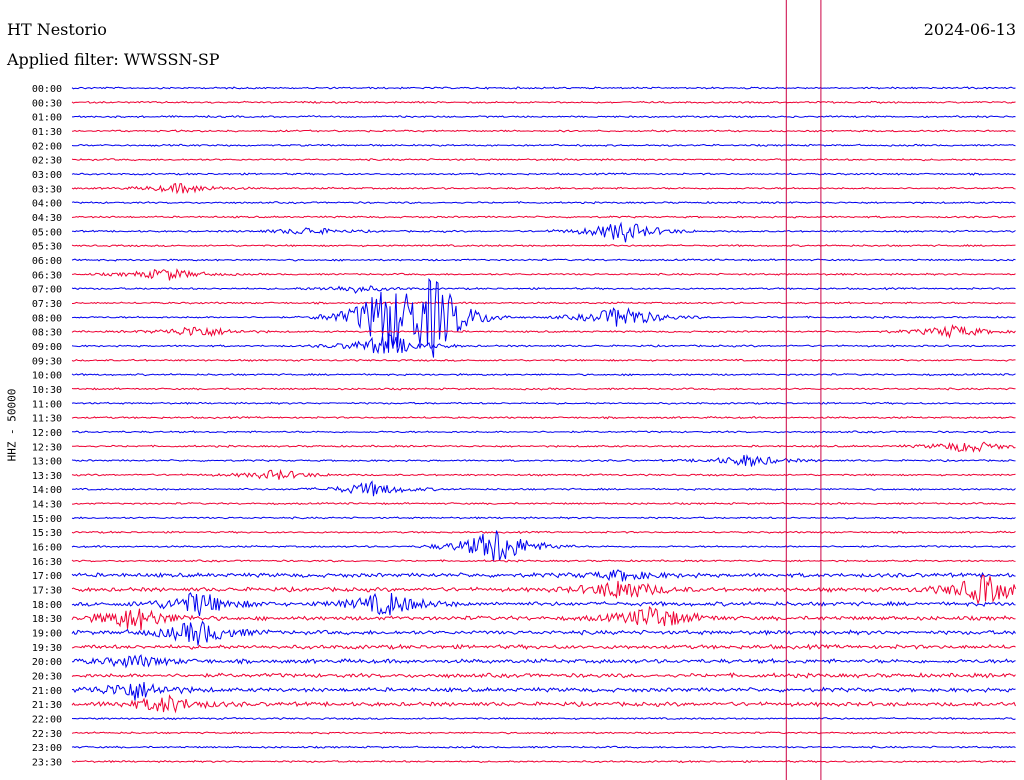  Describe the element at coordinates (57, 29) in the screenshot. I see `station-name: HT Nestorio` at that location.